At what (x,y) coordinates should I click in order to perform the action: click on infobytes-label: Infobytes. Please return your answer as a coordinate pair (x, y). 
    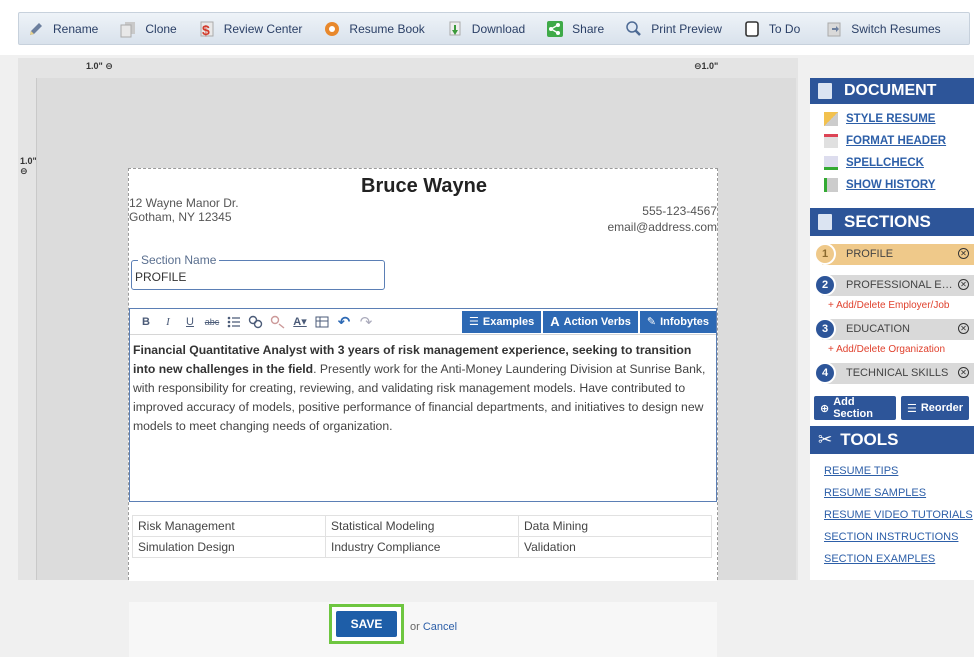
    Looking at the image, I should click on (684, 321).